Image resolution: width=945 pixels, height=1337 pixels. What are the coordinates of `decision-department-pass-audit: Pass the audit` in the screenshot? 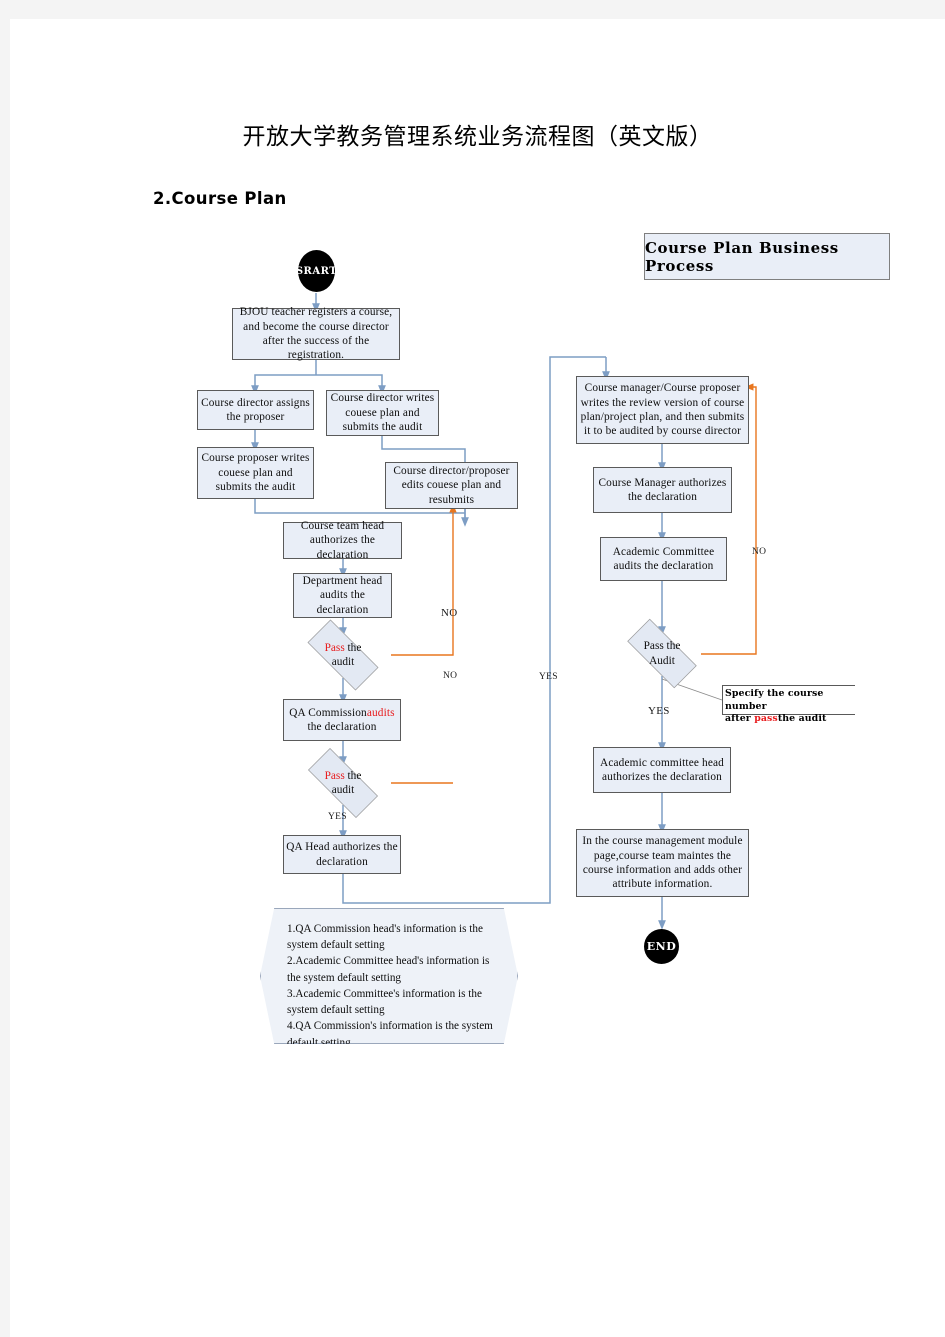 It's located at (343, 655).